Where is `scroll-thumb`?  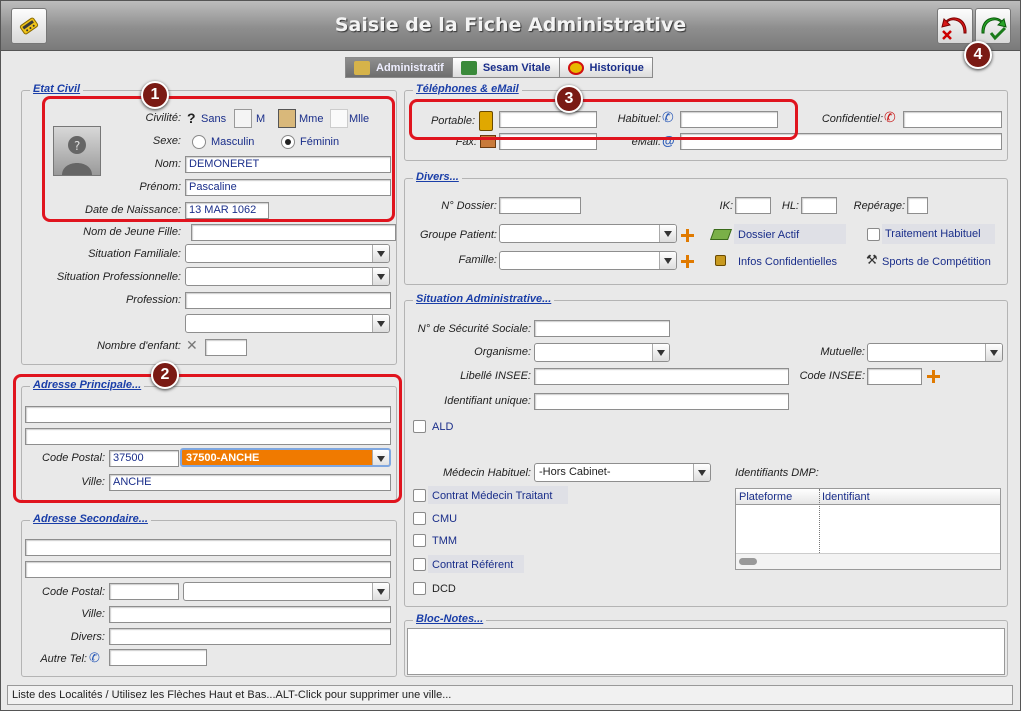
scroll-thumb is located at coordinates (748, 561).